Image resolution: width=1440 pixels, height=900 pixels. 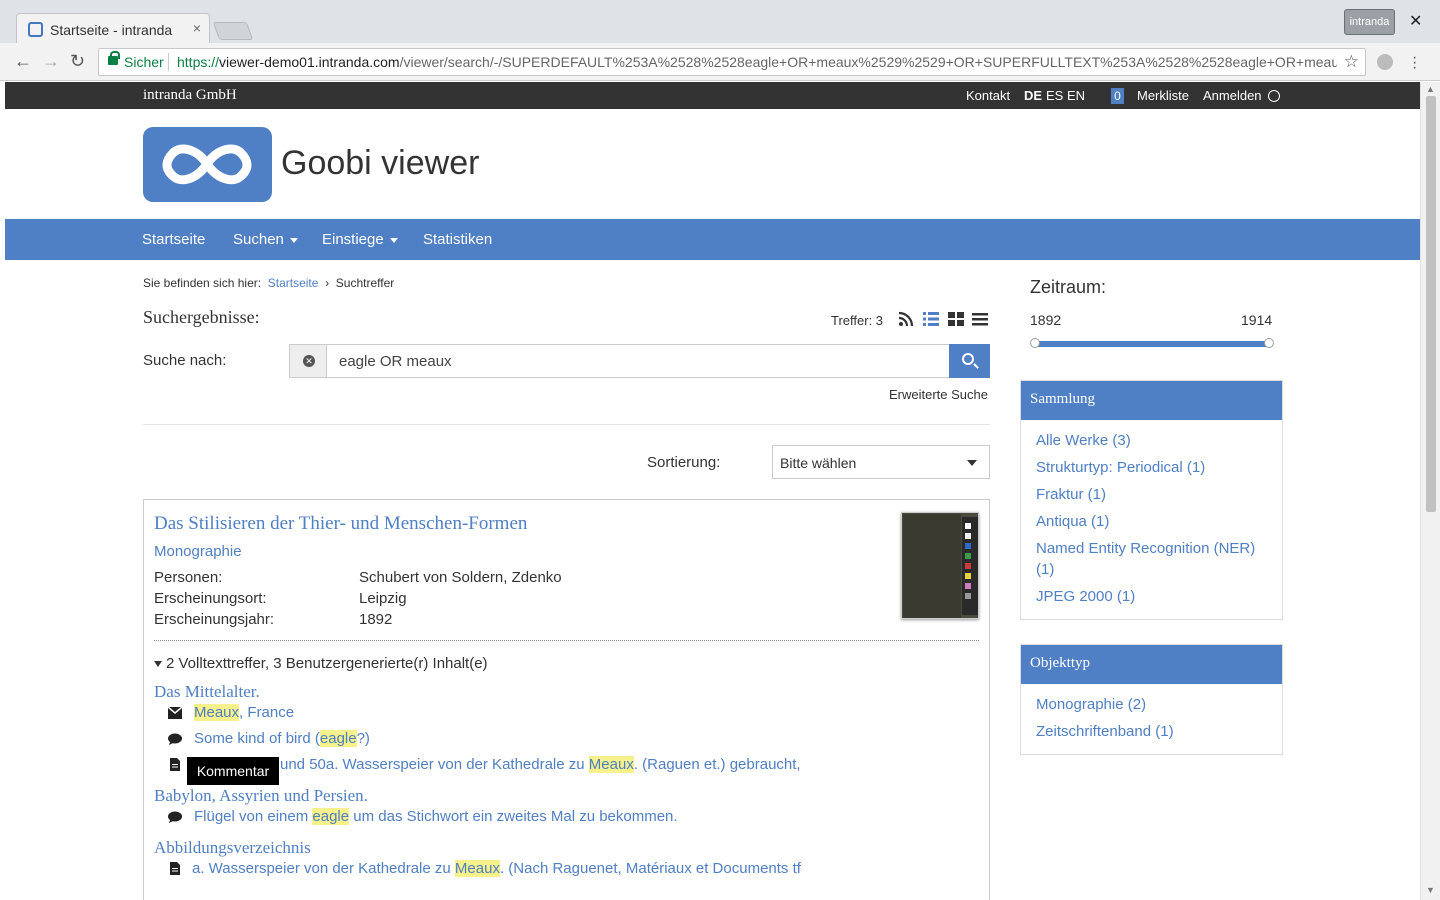 I want to click on hit-pre: Flügel von einem, so click(x=253, y=816).